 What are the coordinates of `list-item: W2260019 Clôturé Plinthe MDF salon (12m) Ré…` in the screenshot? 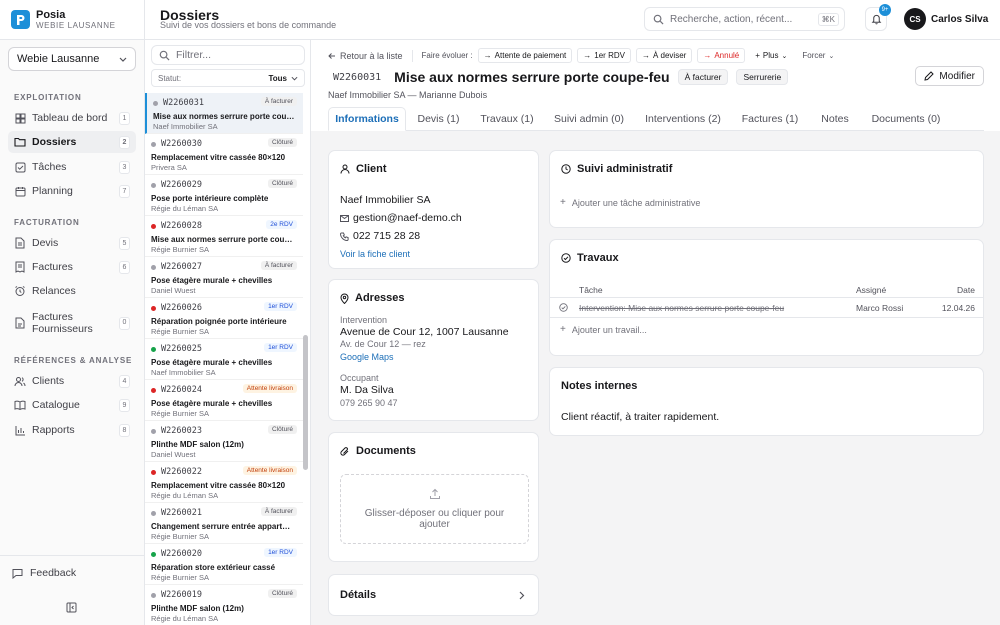 It's located at (224, 605).